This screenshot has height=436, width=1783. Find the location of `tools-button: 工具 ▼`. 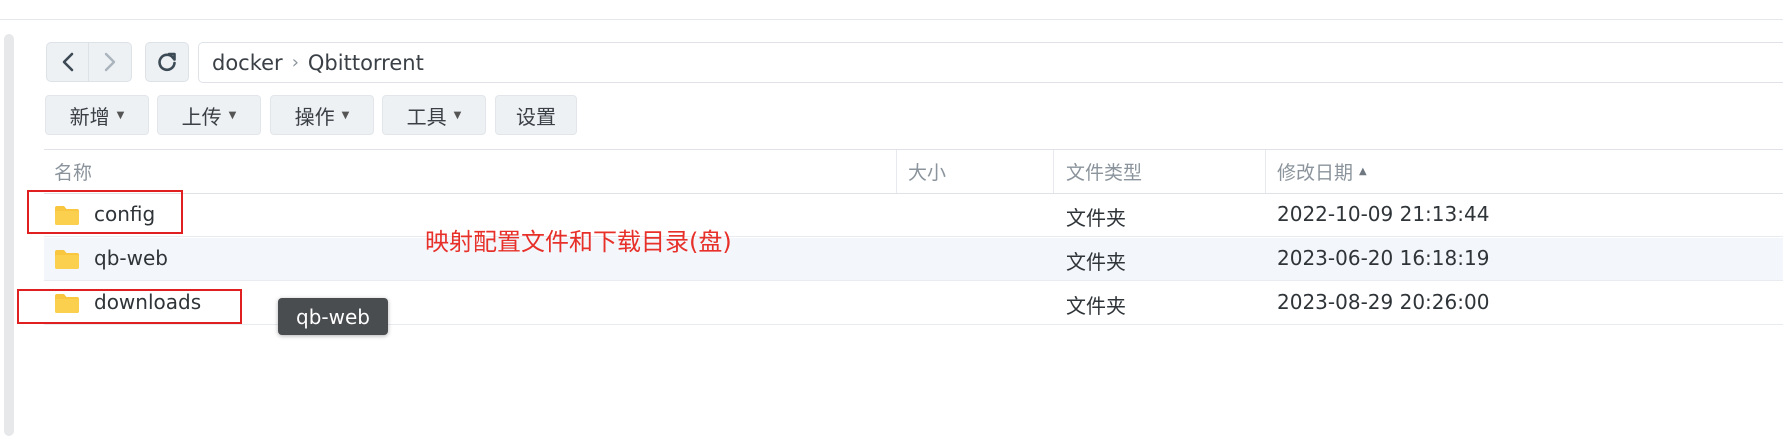

tools-button: 工具 ▼ is located at coordinates (434, 115).